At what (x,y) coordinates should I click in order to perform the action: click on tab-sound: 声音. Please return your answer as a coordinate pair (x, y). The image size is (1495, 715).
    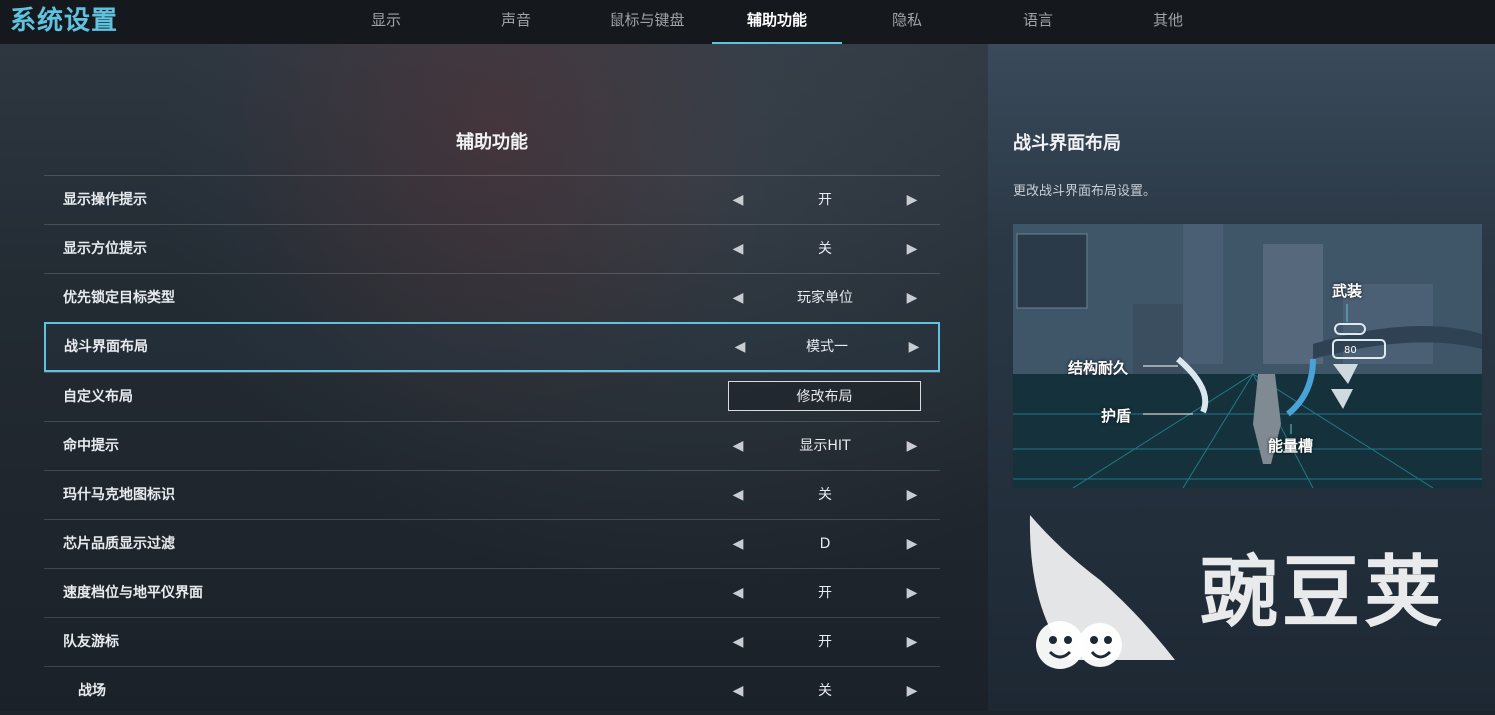
    Looking at the image, I should click on (516, 22).